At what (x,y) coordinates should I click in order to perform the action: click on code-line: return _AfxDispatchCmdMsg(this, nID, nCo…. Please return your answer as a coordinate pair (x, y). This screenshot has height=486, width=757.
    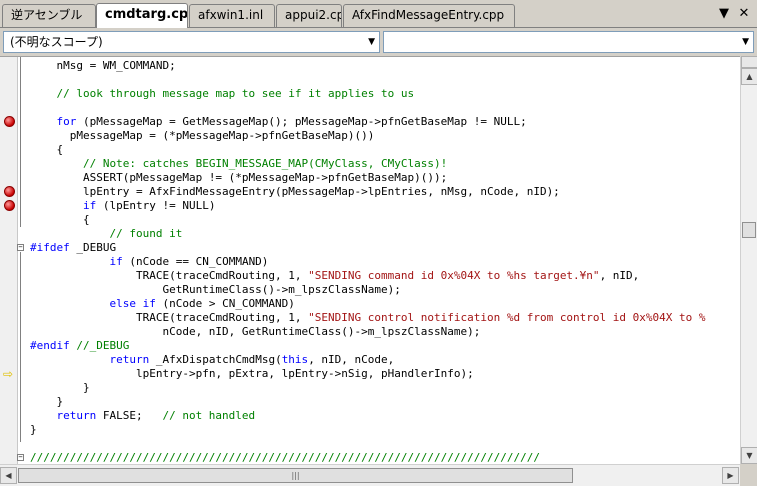
    Looking at the image, I should click on (368, 360).